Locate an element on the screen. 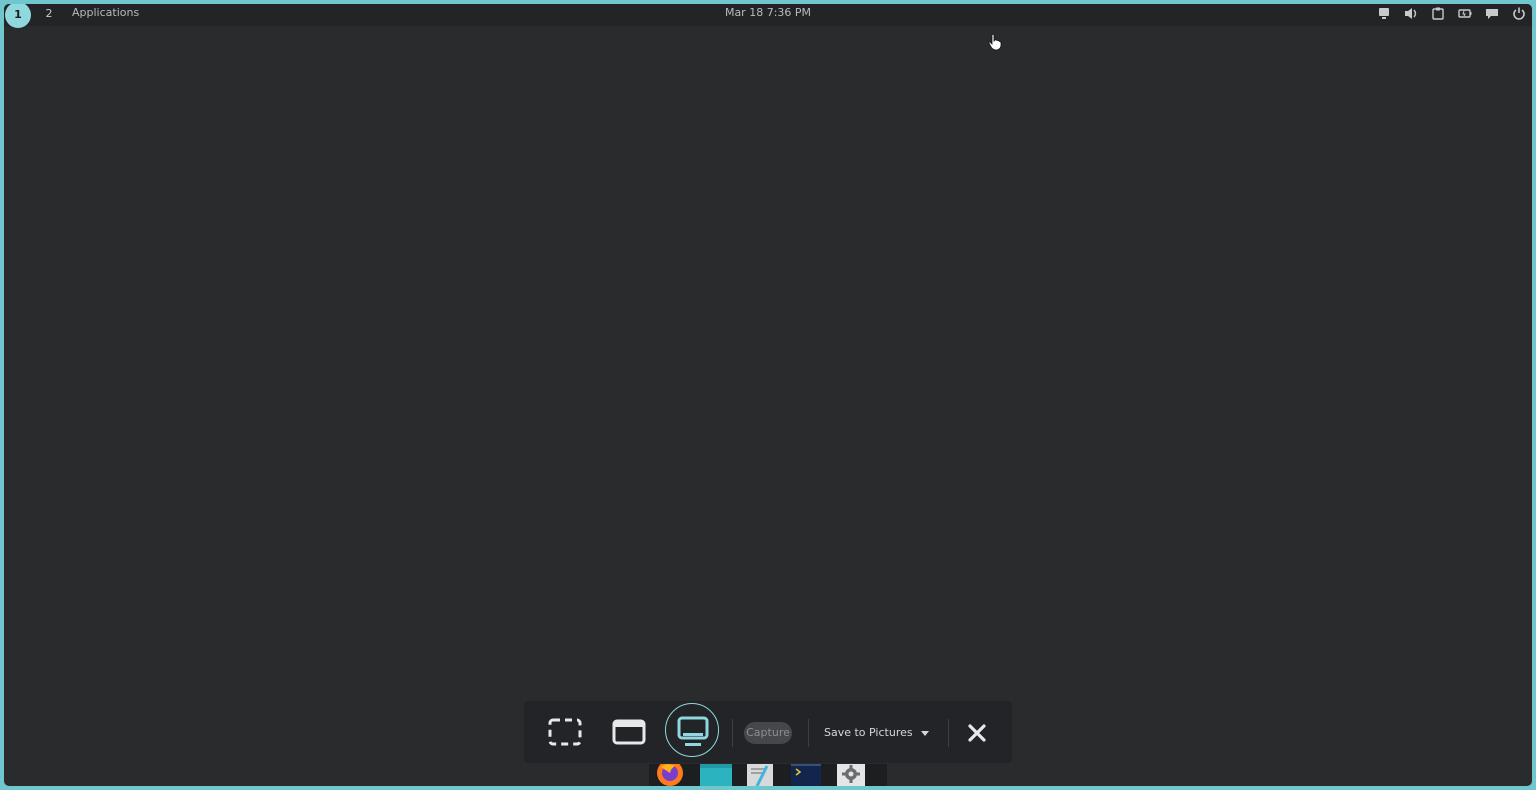 The image size is (1536, 790). save-location-dropdown: Save to Pictures is located at coordinates (876, 733).